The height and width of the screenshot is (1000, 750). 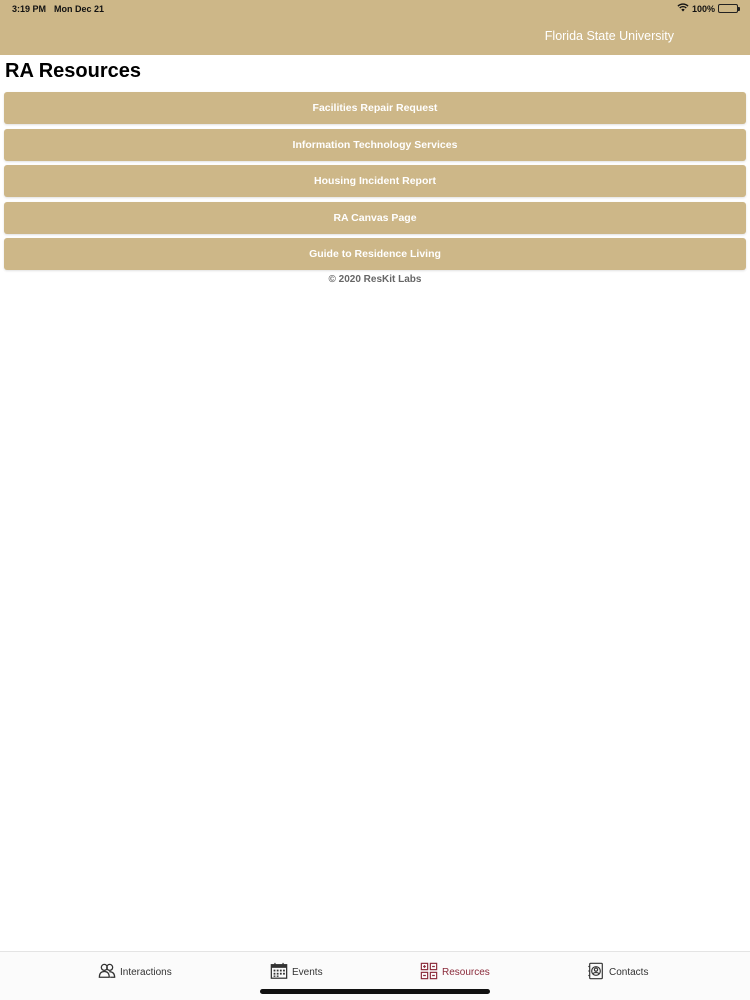 I want to click on battery-percent: 100%, so click(x=703, y=8).